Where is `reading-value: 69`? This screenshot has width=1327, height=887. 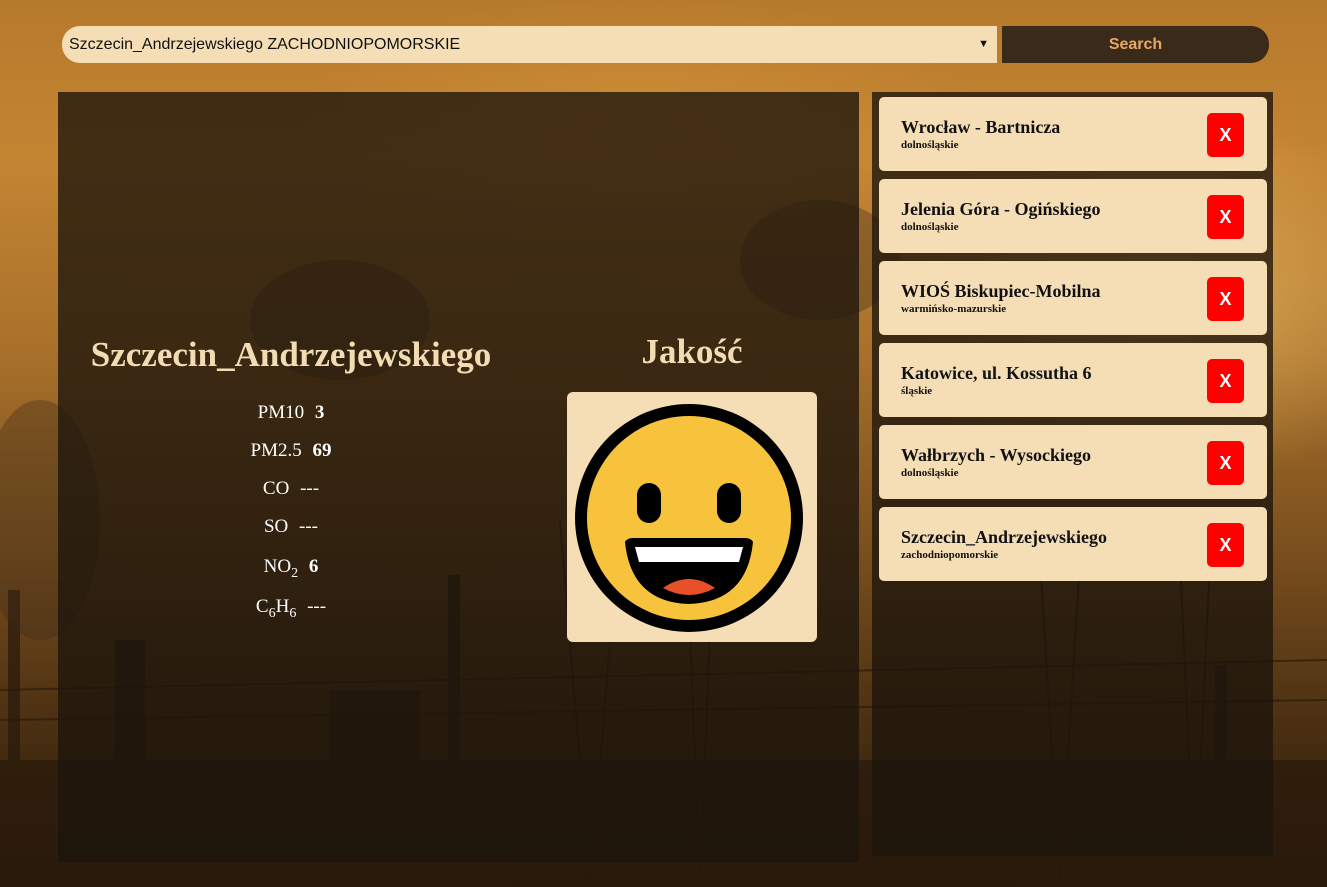 reading-value: 69 is located at coordinates (322, 450).